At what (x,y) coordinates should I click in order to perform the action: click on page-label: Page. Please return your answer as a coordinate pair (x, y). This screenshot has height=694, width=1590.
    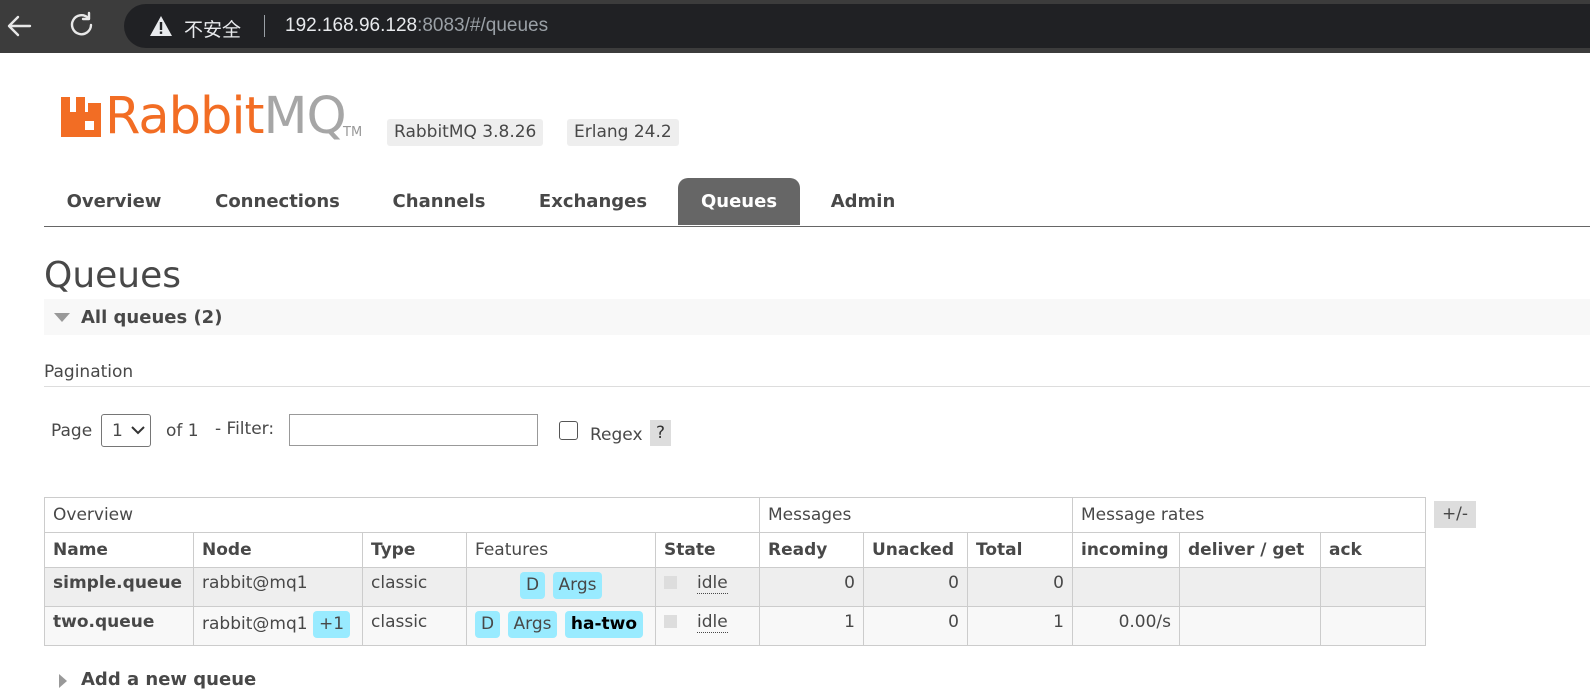
    Looking at the image, I should click on (72, 431).